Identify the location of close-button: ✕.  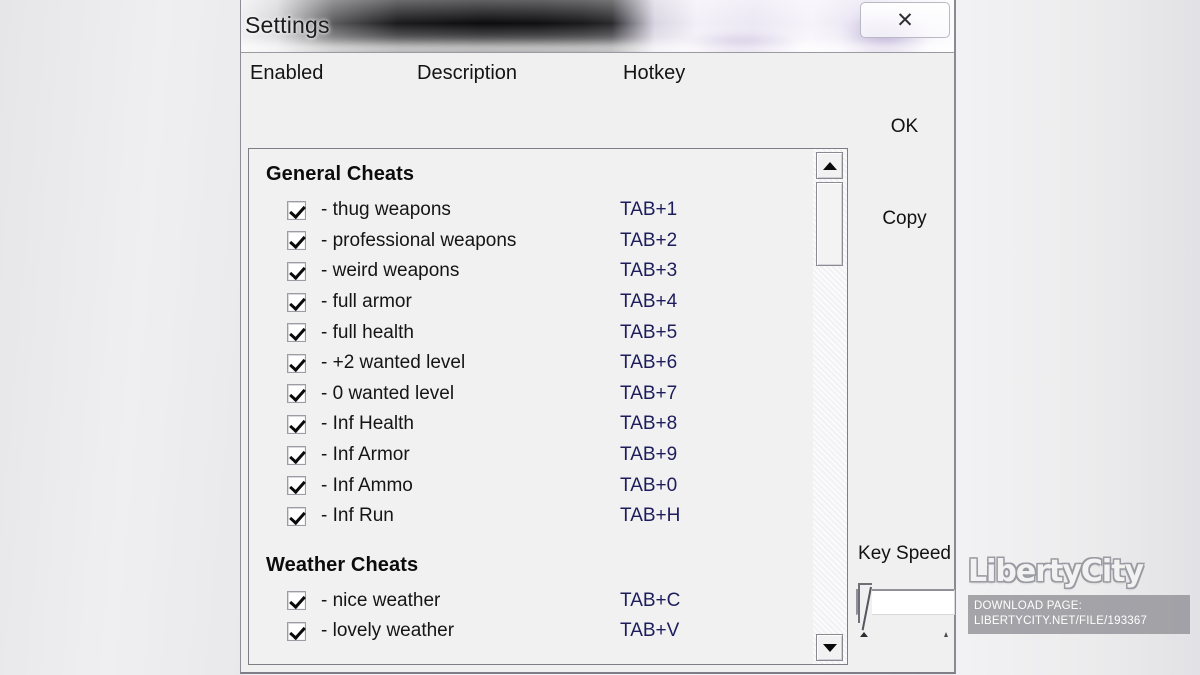
(905, 20).